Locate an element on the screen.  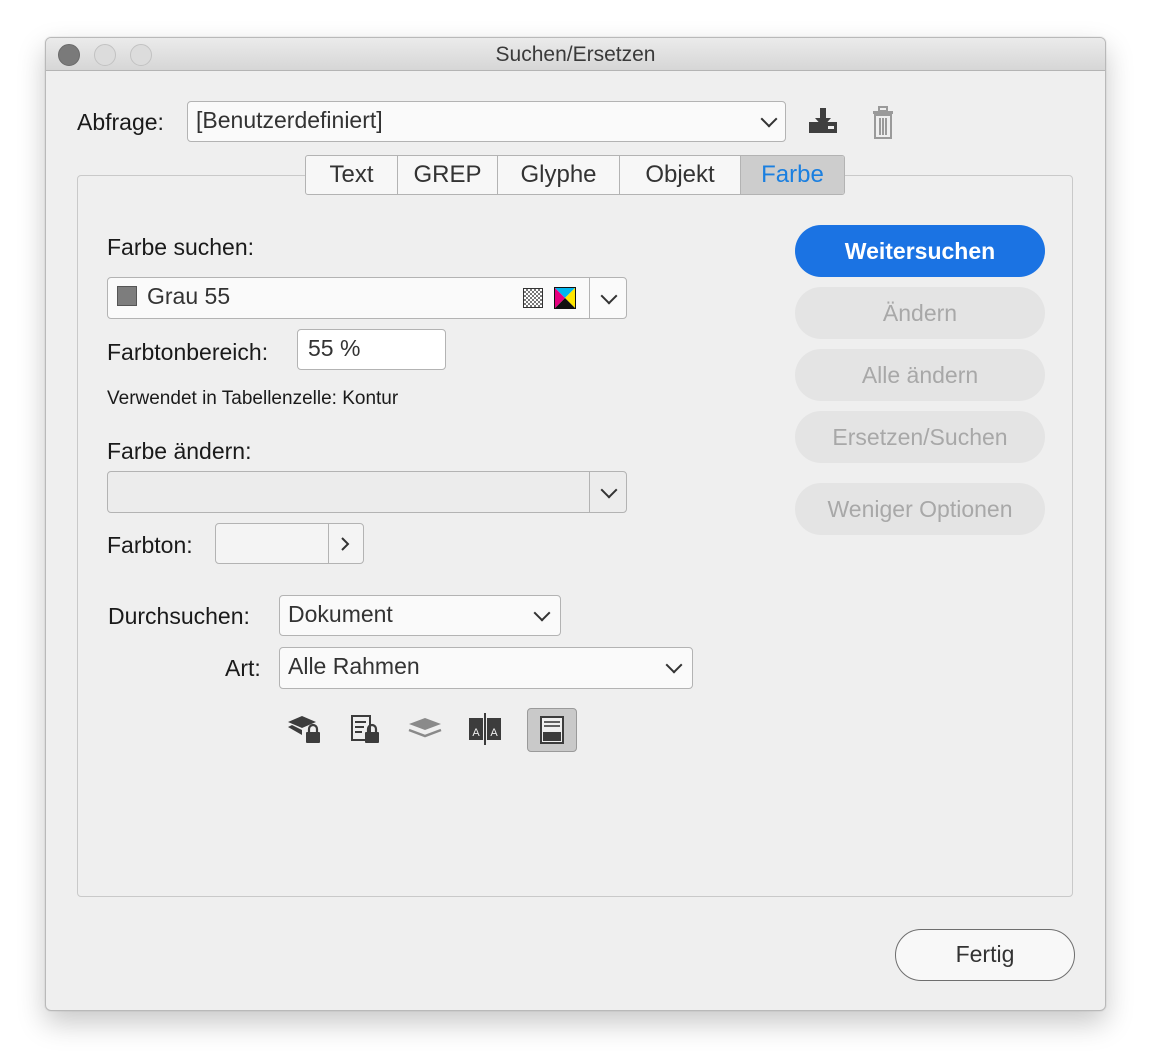
tint-label: Farbton: is located at coordinates (150, 545).